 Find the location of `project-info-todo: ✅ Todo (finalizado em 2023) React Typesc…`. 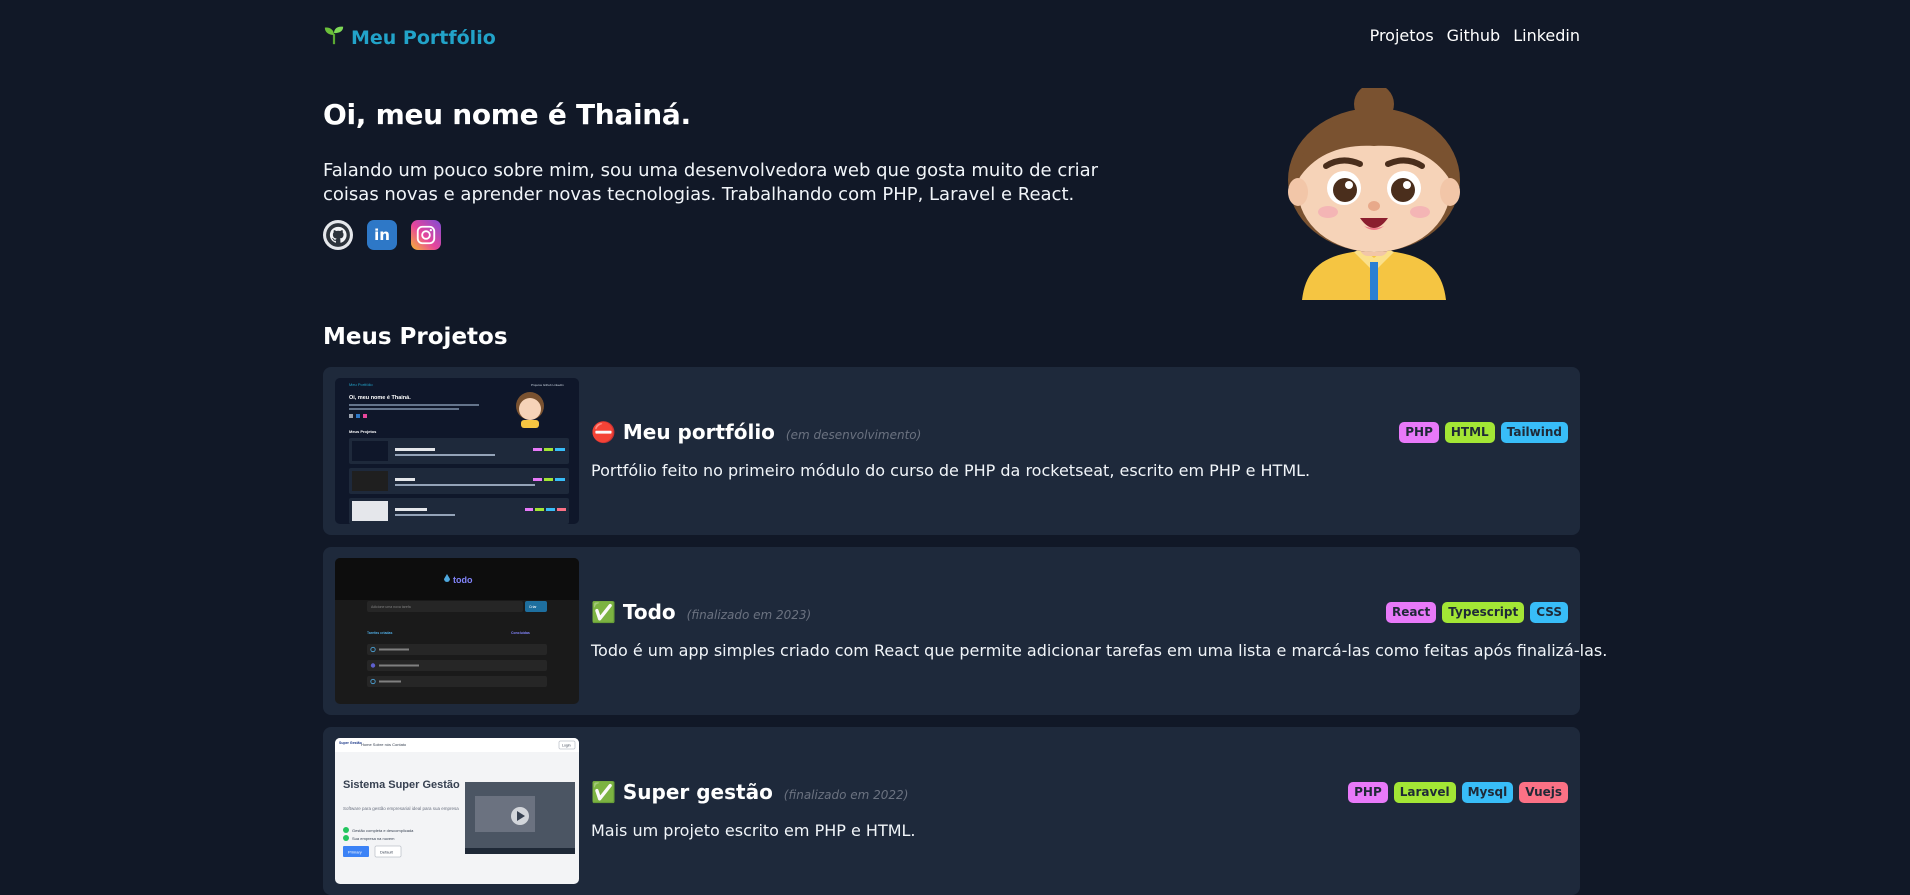

project-info-todo: ✅ Todo (finalizado em 2023) React Typesc… is located at coordinates (1099, 631).